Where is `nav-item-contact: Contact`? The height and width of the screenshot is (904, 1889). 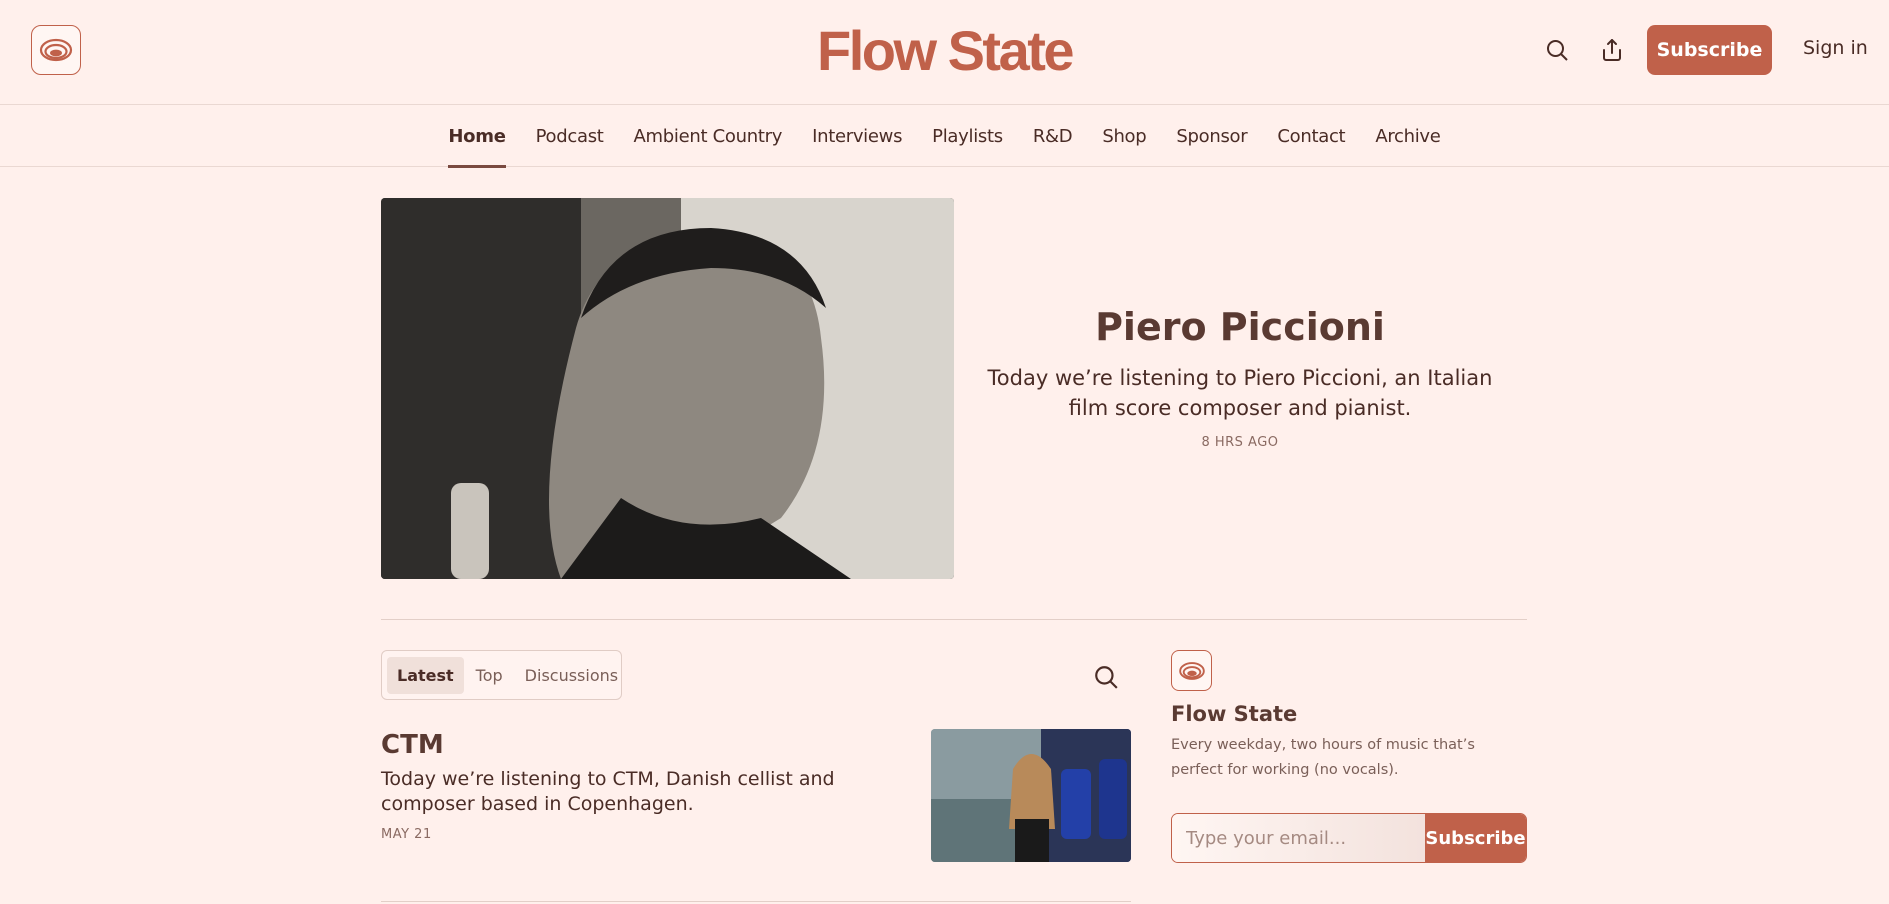
nav-item-contact: Contact is located at coordinates (1311, 136).